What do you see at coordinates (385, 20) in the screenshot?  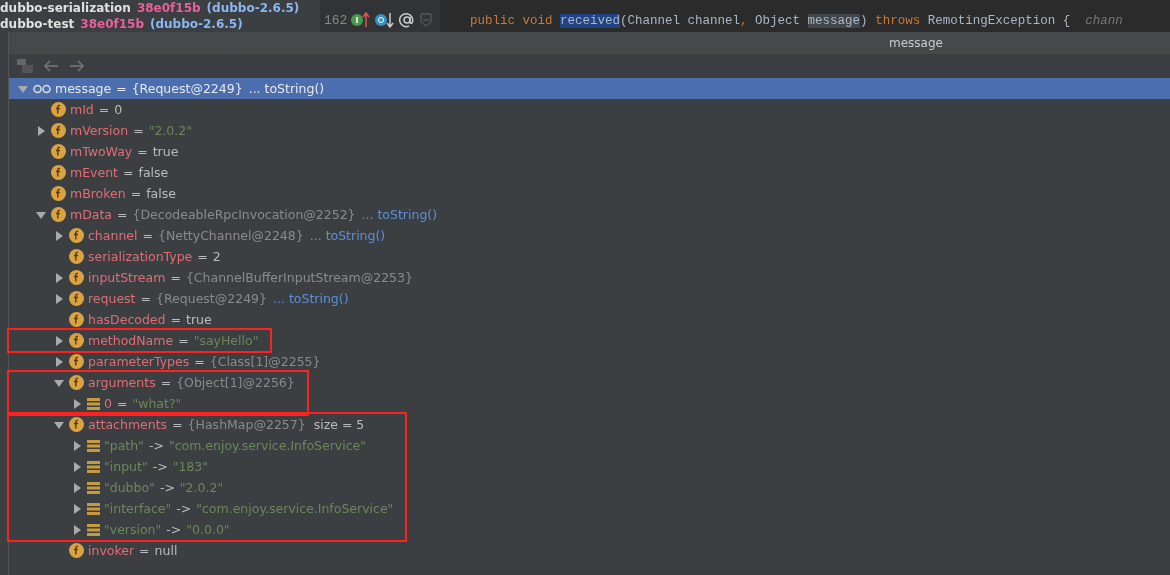 I see `overrides-icon` at bounding box center [385, 20].